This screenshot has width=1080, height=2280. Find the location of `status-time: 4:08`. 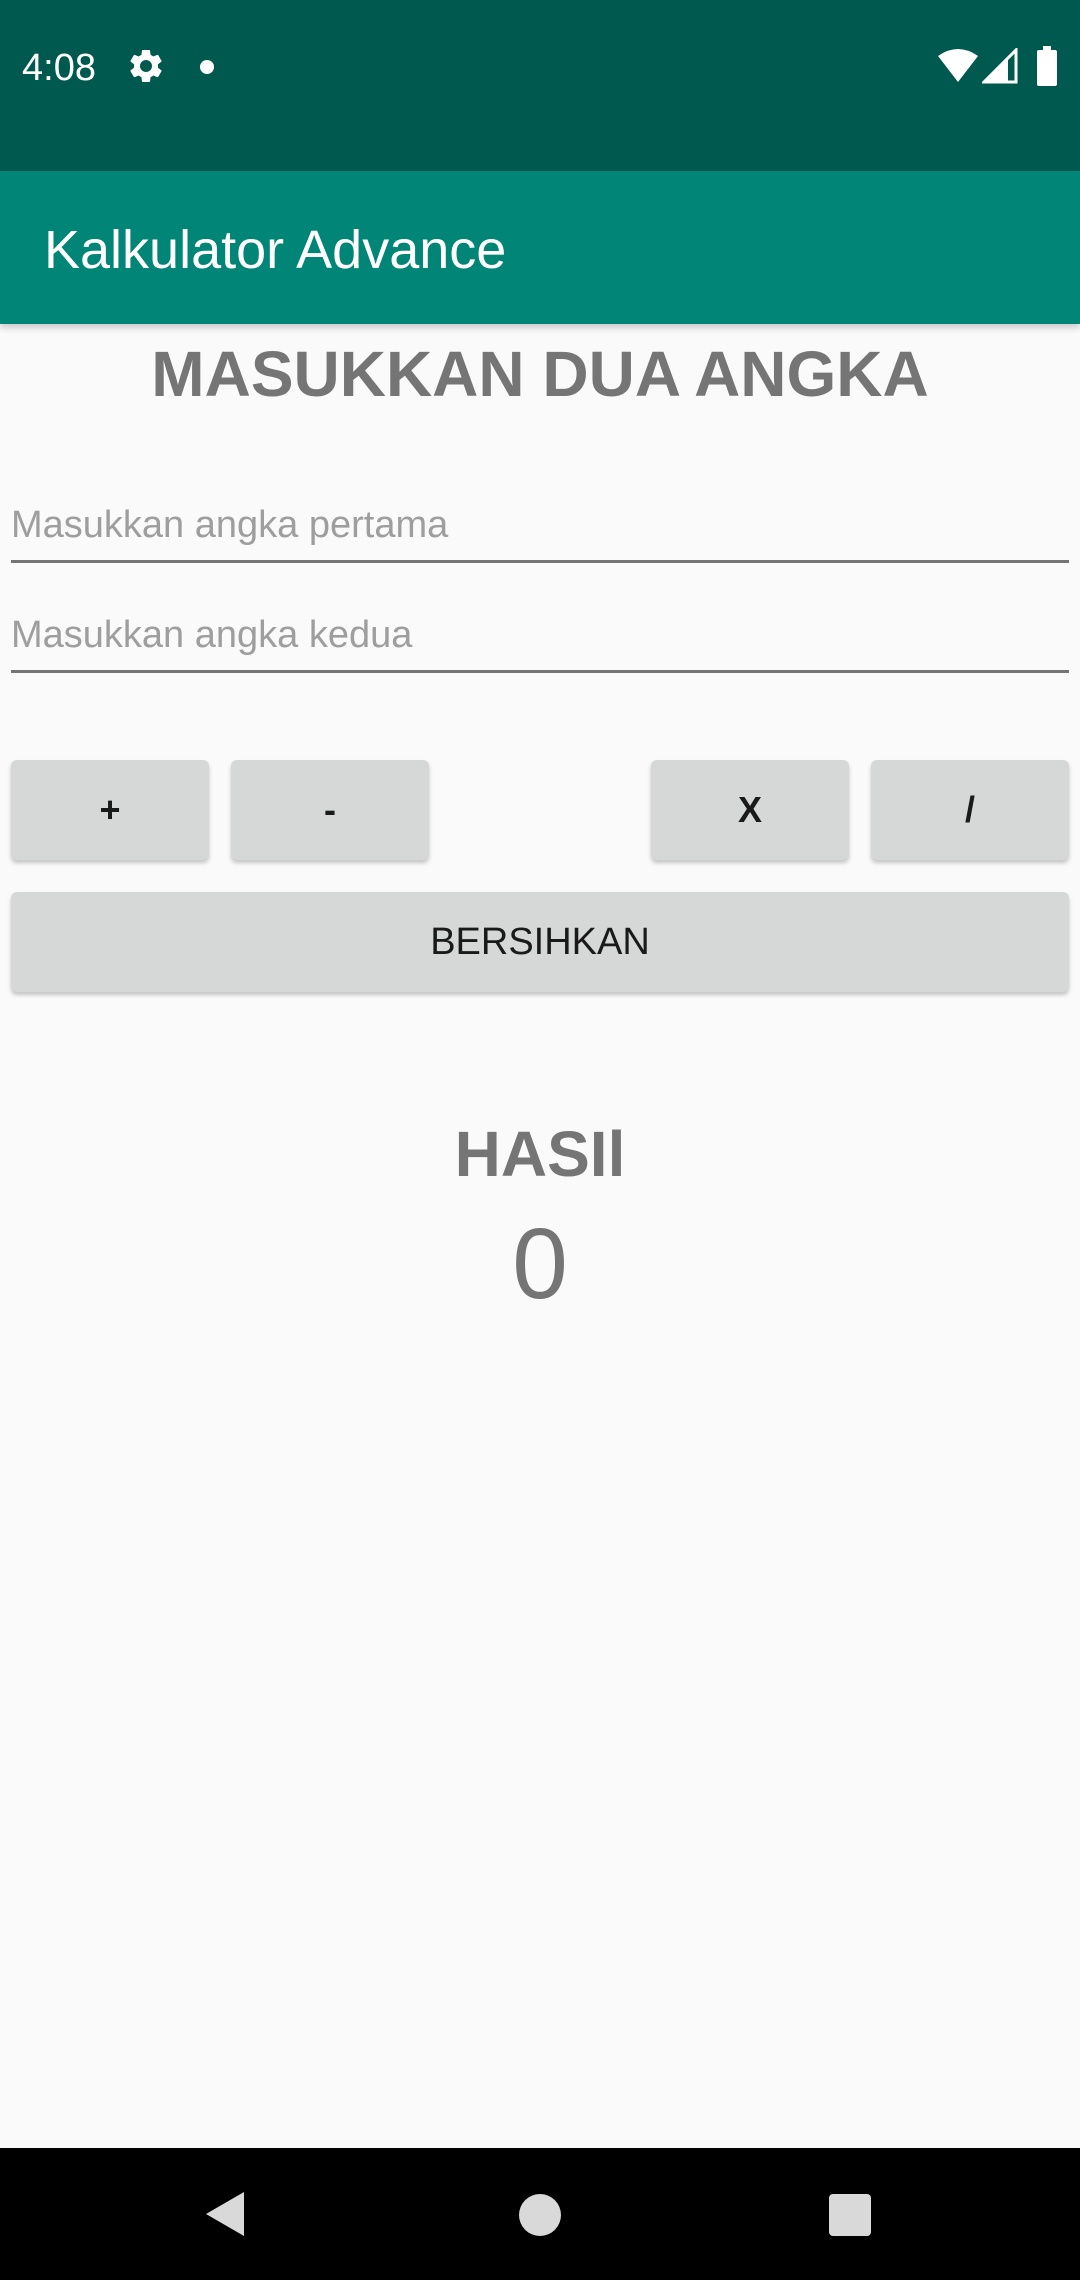

status-time: 4:08 is located at coordinates (59, 68).